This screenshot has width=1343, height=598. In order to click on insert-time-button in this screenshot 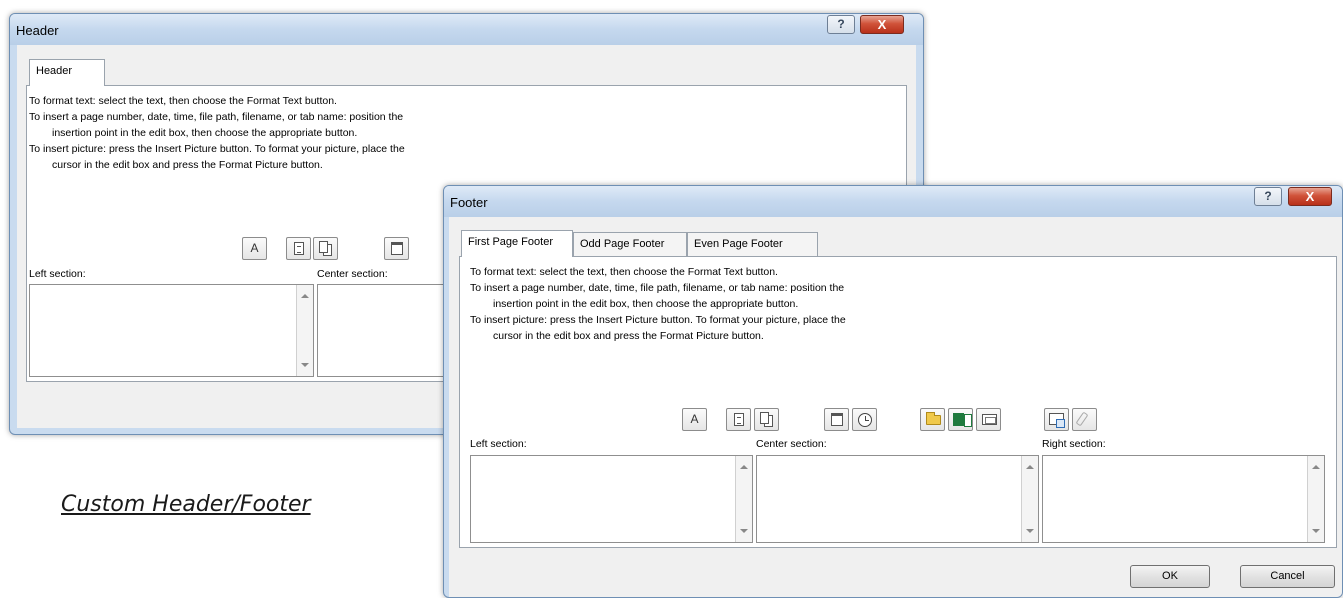, I will do `click(864, 419)`.